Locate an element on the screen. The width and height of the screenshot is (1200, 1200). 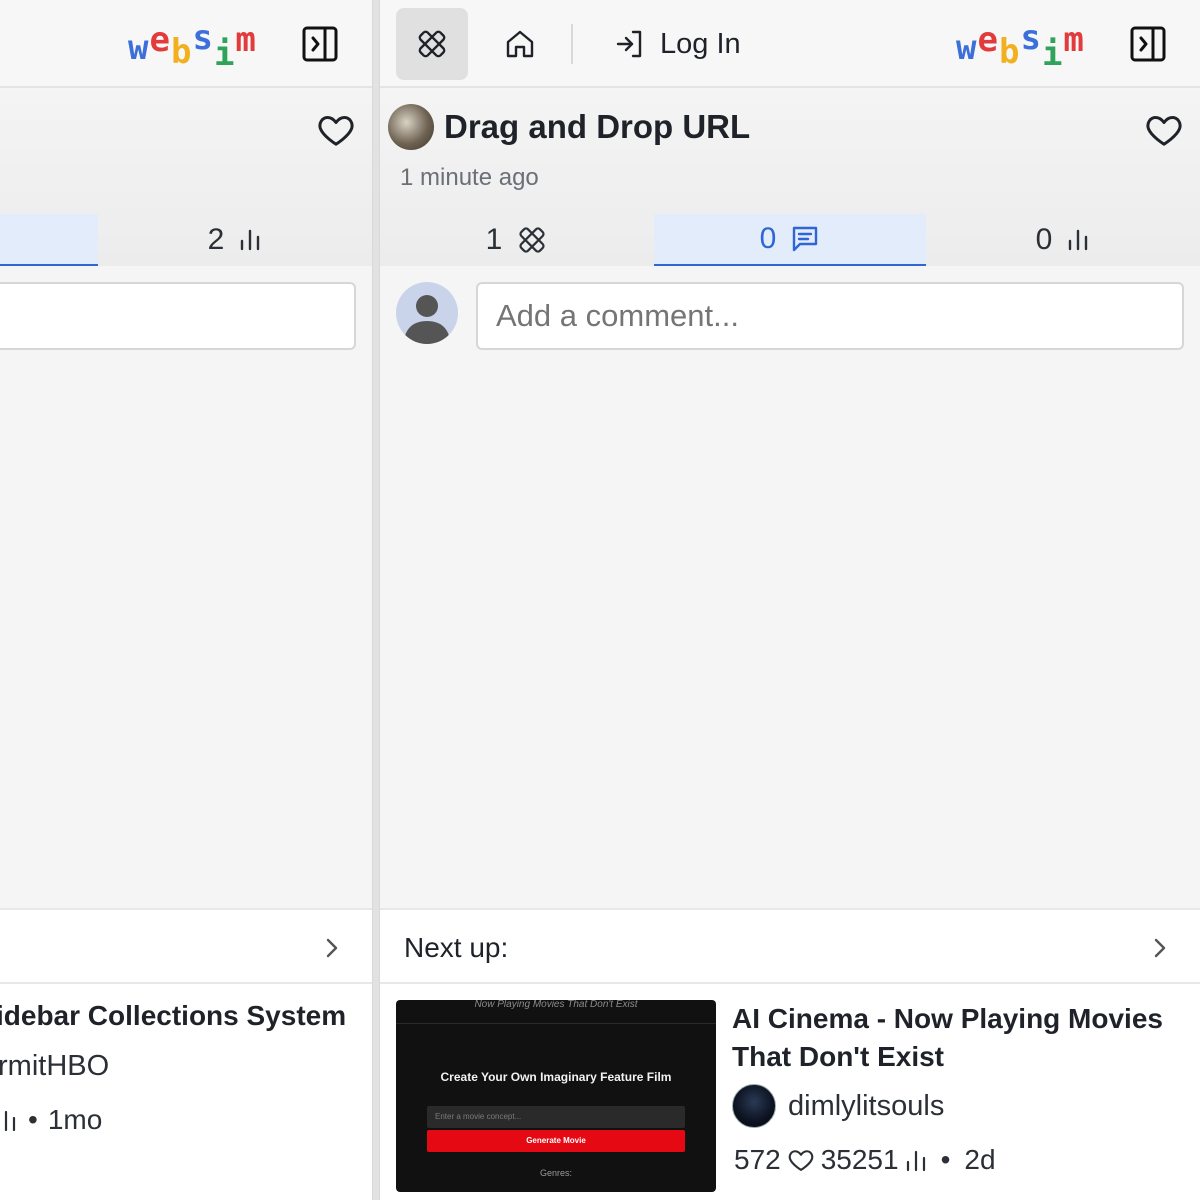
left-tab-comments is located at coordinates (49, 240).